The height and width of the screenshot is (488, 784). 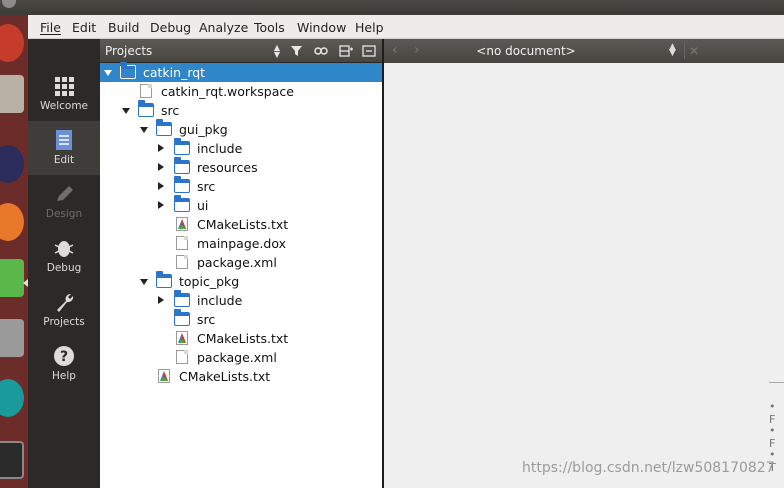 What do you see at coordinates (64, 214) in the screenshot?
I see `mode-label: Design` at bounding box center [64, 214].